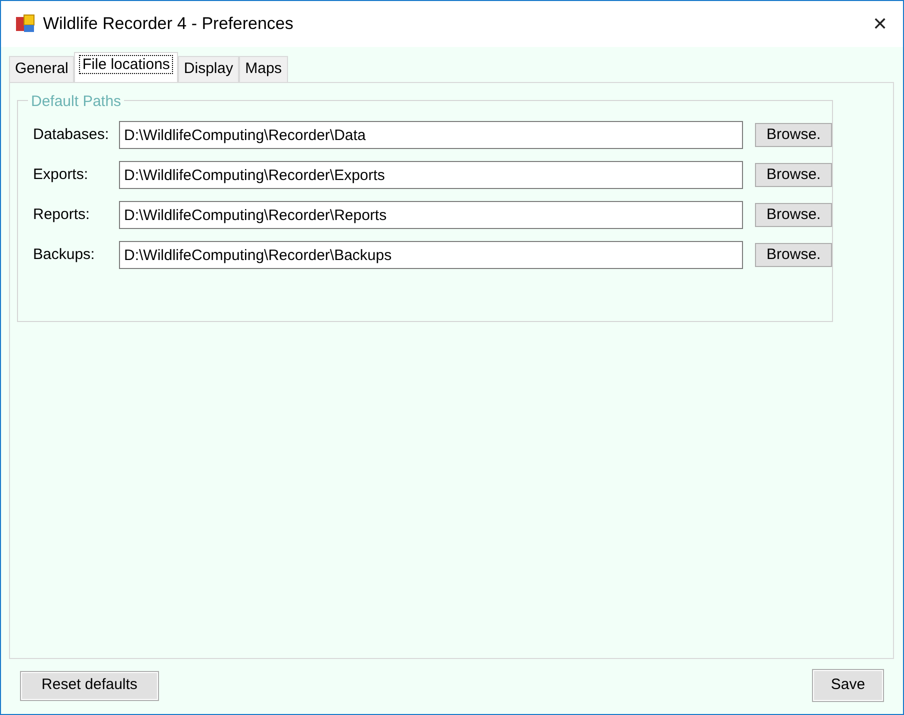 The width and height of the screenshot is (904, 715). I want to click on field-label: Exports:, so click(61, 174).